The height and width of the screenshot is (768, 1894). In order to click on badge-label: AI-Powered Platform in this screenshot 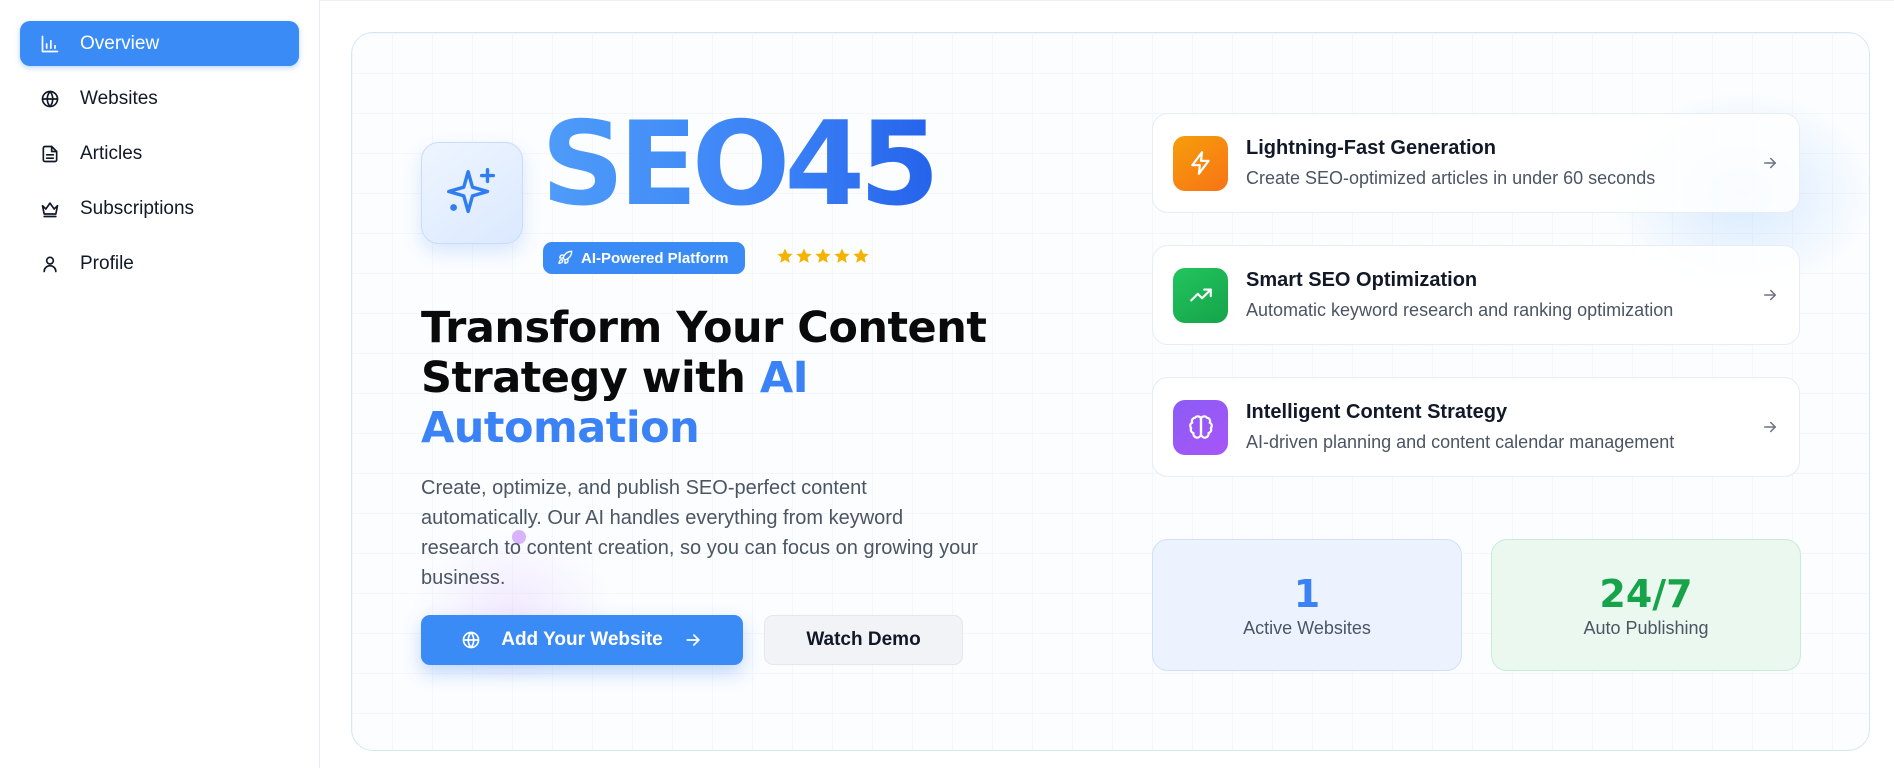, I will do `click(655, 258)`.